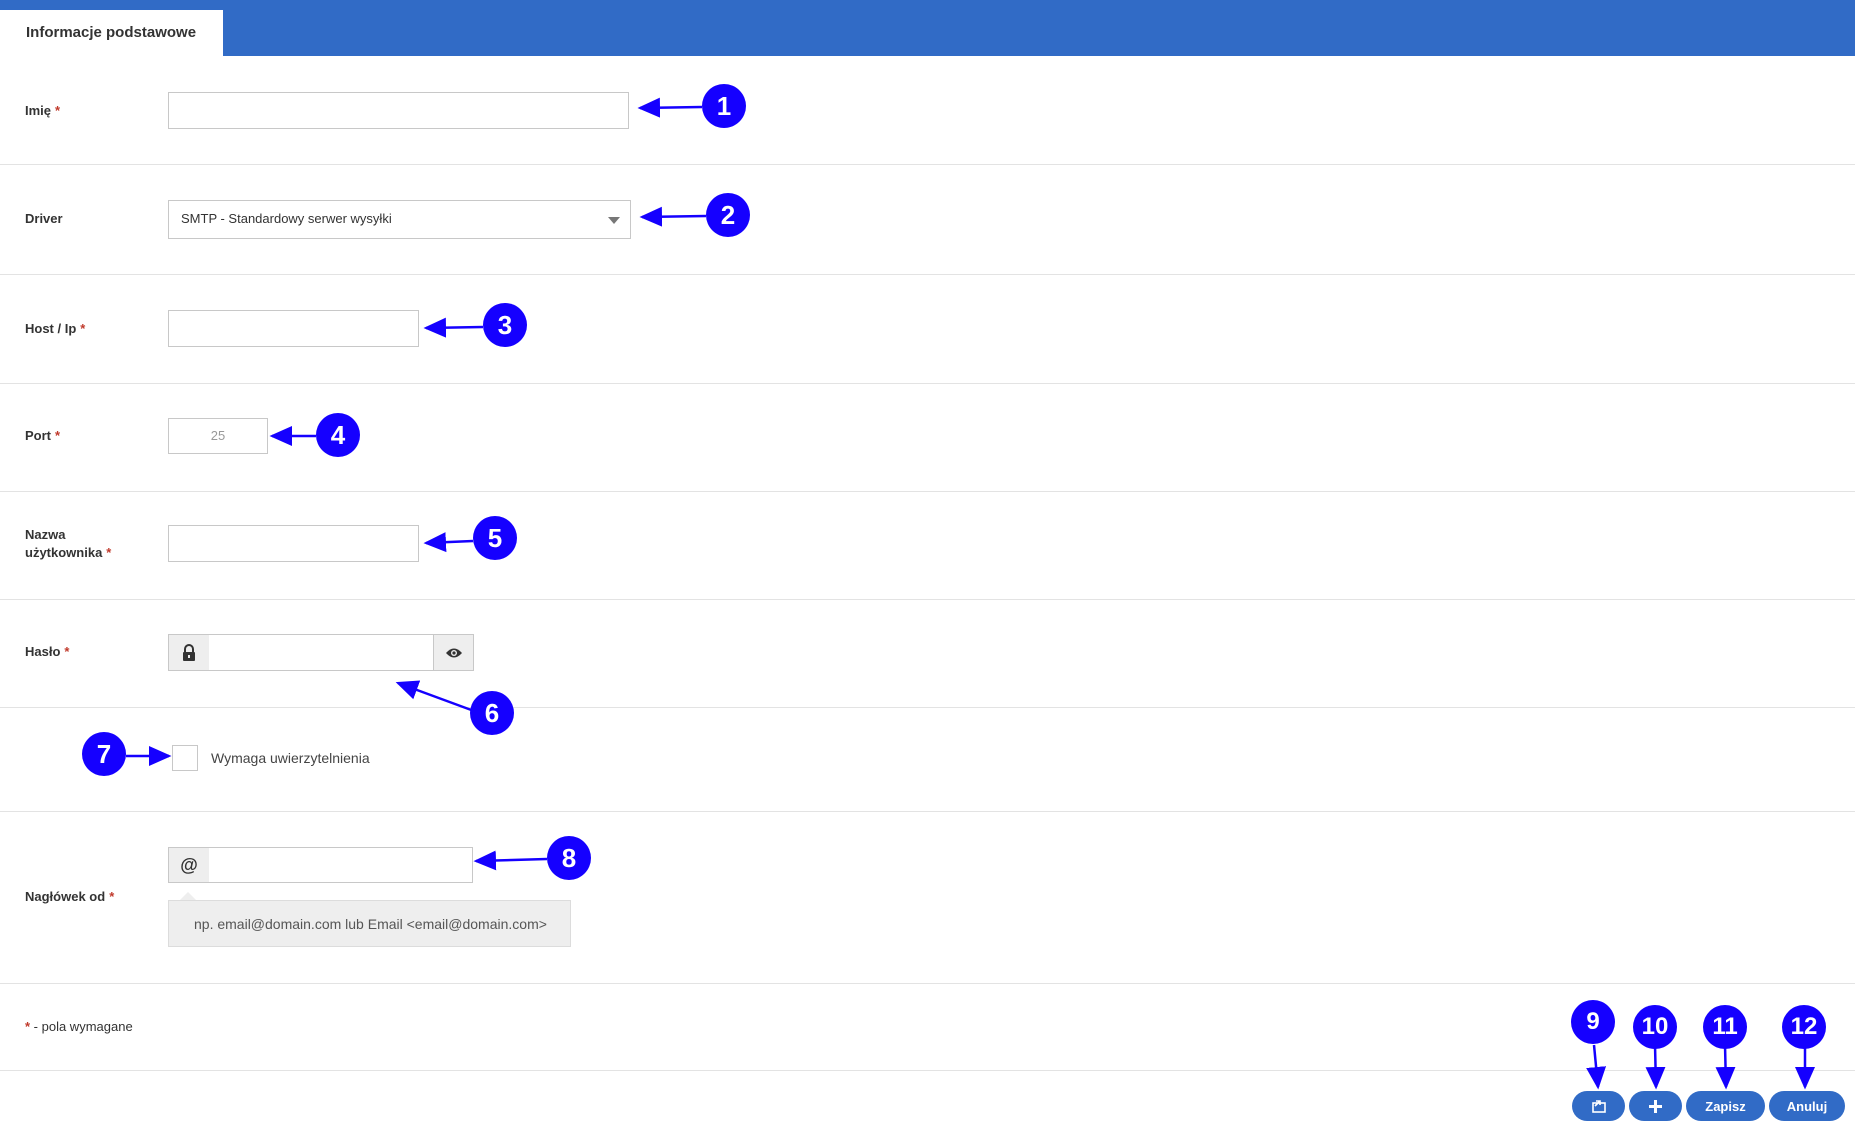  I want to click on chevron-down-icon, so click(614, 220).